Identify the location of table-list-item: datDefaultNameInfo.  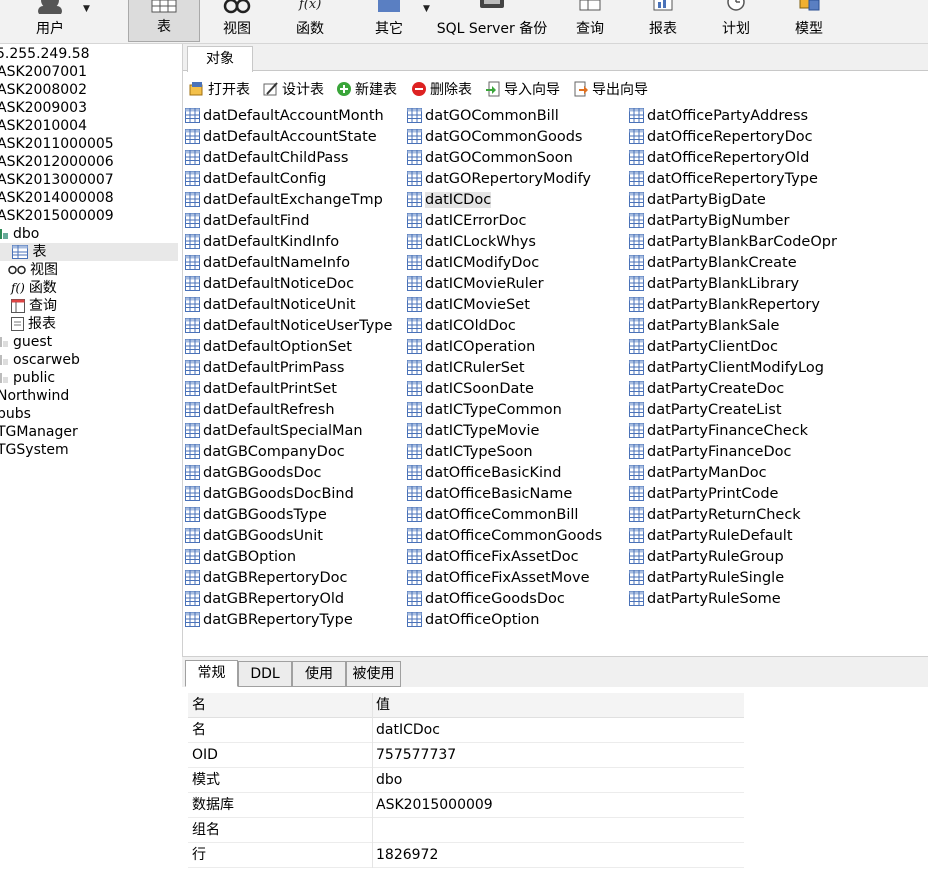
(288, 263).